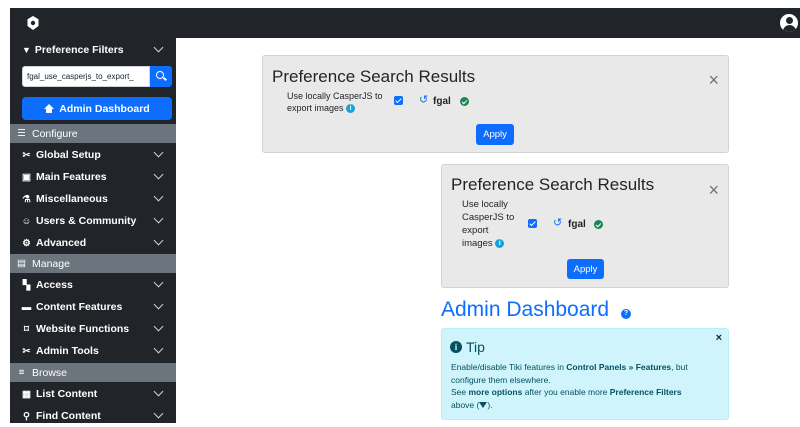 This screenshot has height=427, width=800. I want to click on preference-label-line: export images, so click(315, 108).